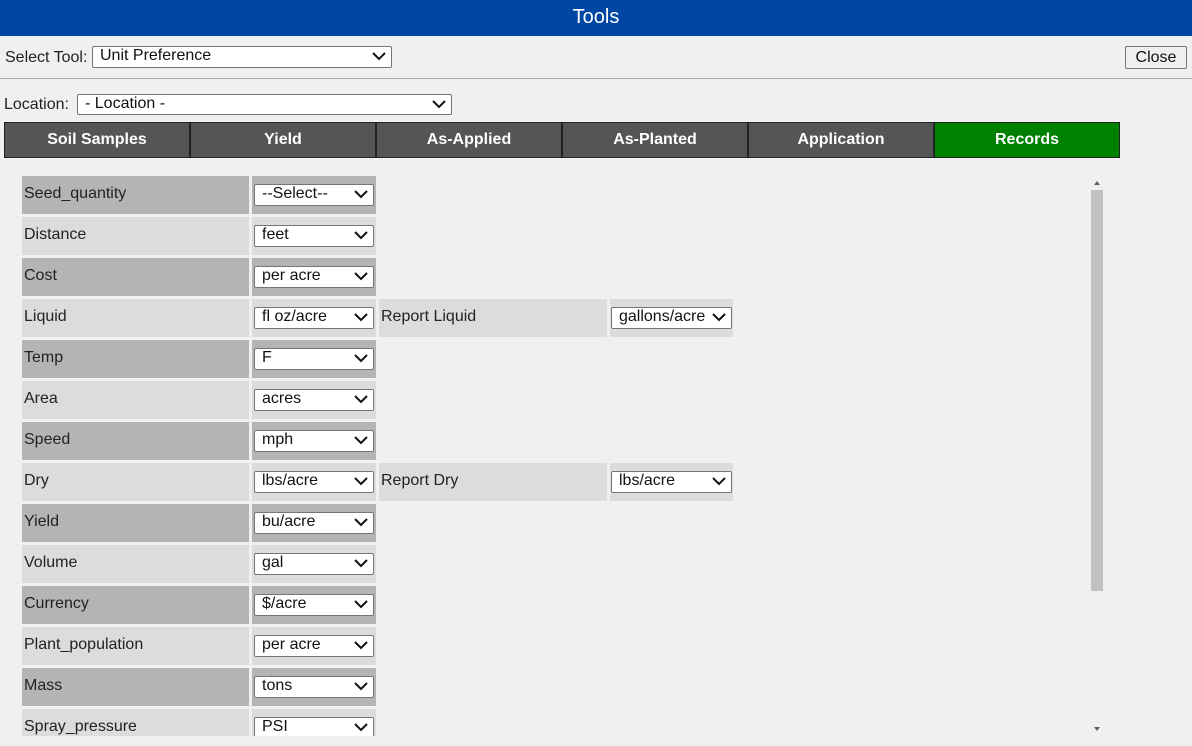 This screenshot has width=1192, height=746. Describe the element at coordinates (156, 55) in the screenshot. I see `select-tool-value: Unit Preference` at that location.